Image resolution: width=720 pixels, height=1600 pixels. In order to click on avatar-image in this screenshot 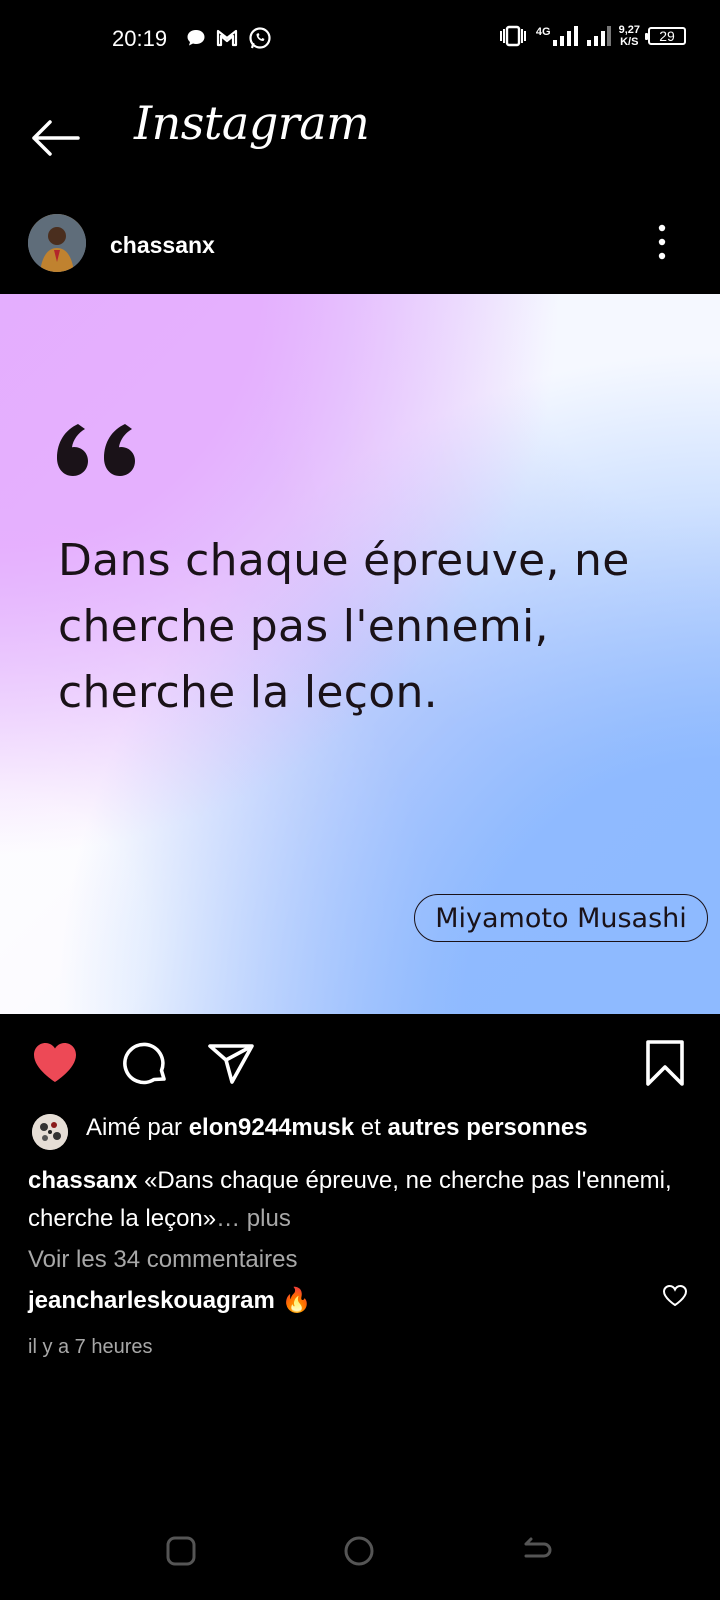, I will do `click(57, 243)`.